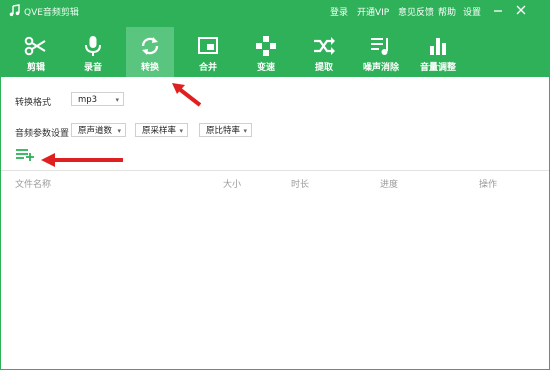 This screenshot has width=550, height=370. What do you see at coordinates (275, 11) in the screenshot?
I see `title-bar: QVE音频剪辑 登录 开通VIP 意见反馈 帮助 设置` at bounding box center [275, 11].